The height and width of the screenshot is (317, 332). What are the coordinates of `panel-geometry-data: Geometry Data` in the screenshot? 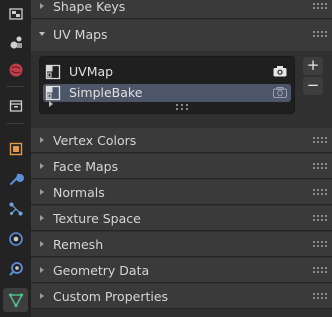 It's located at (181, 270).